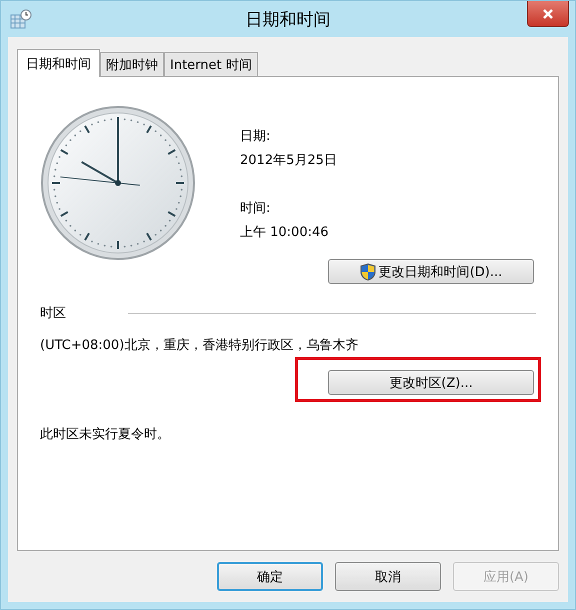  I want to click on calendar-clock-icon, so click(21, 19).